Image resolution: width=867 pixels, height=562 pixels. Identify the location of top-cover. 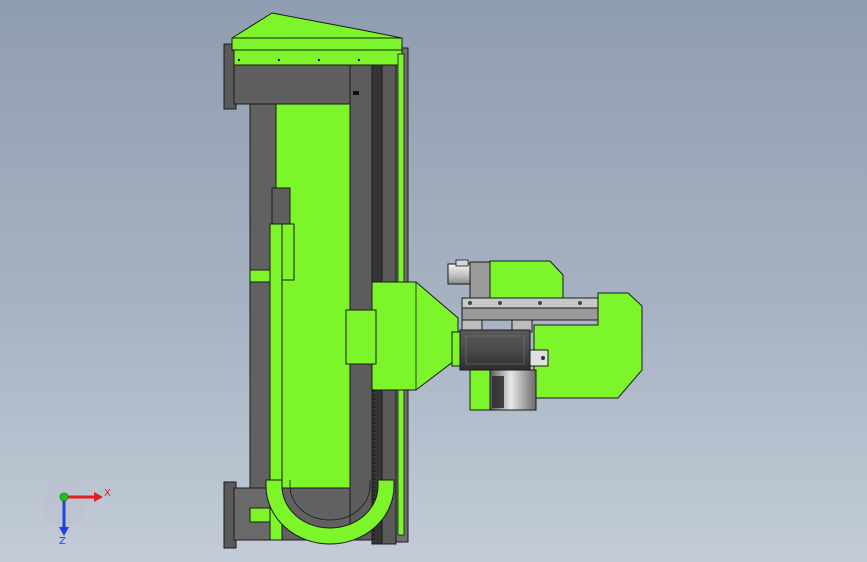
(317, 39).